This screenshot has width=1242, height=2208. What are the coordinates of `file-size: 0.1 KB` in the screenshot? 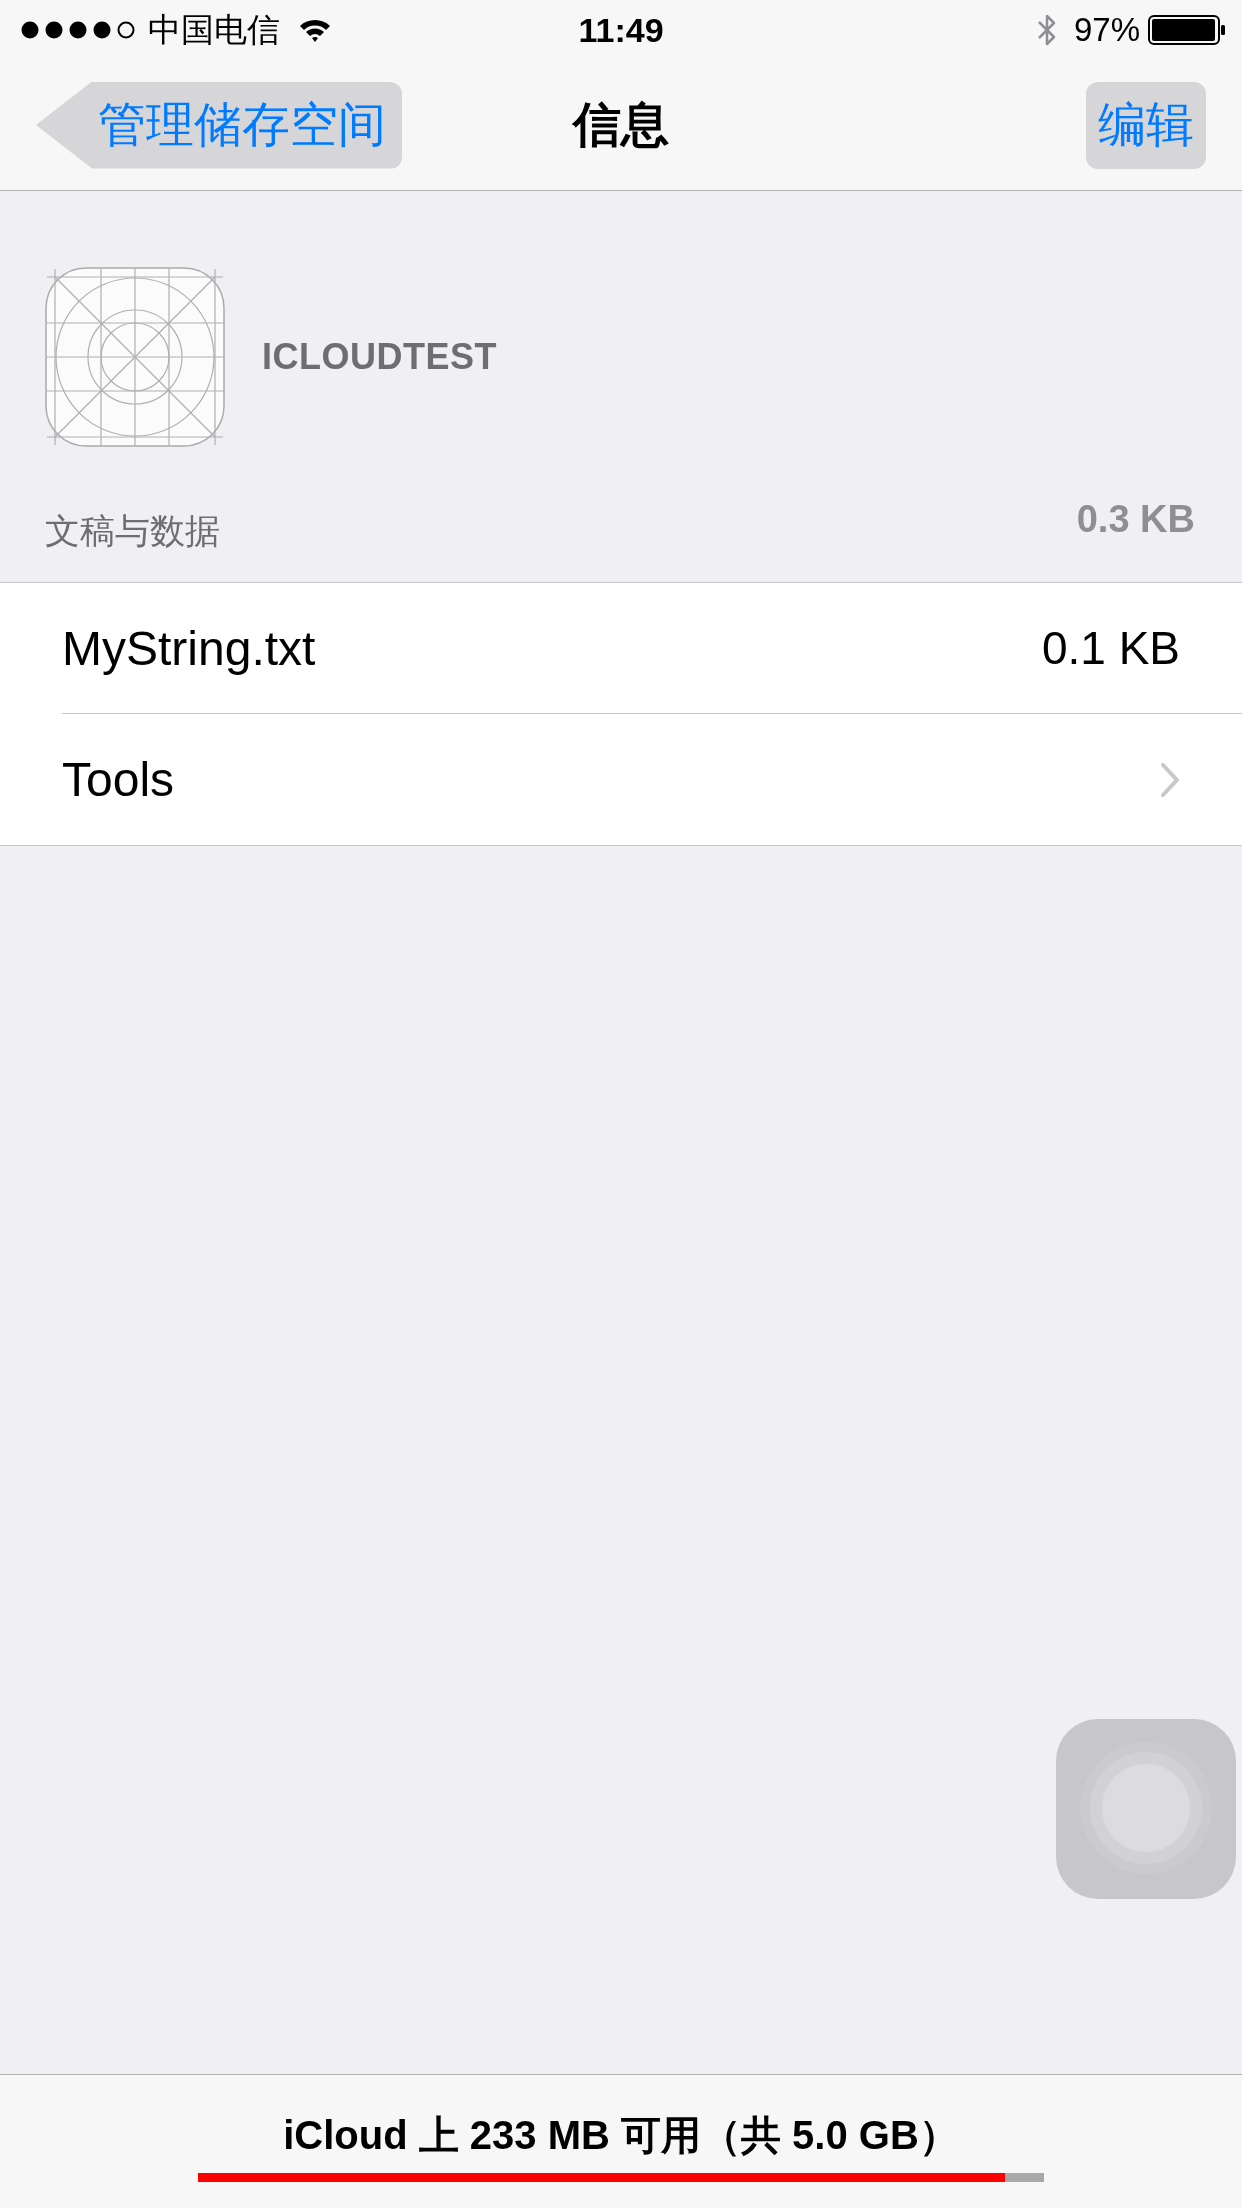 It's located at (1110, 648).